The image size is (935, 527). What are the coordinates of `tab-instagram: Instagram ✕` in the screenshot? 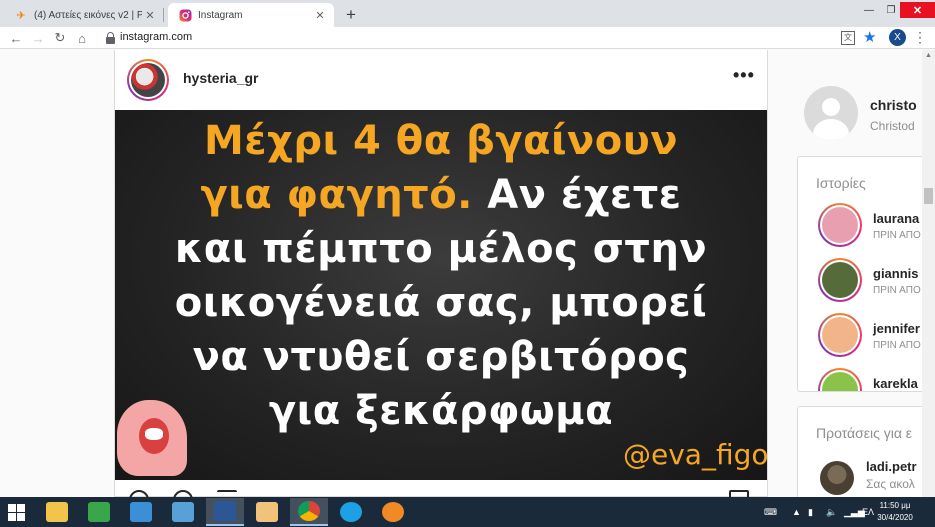 It's located at (251, 15).